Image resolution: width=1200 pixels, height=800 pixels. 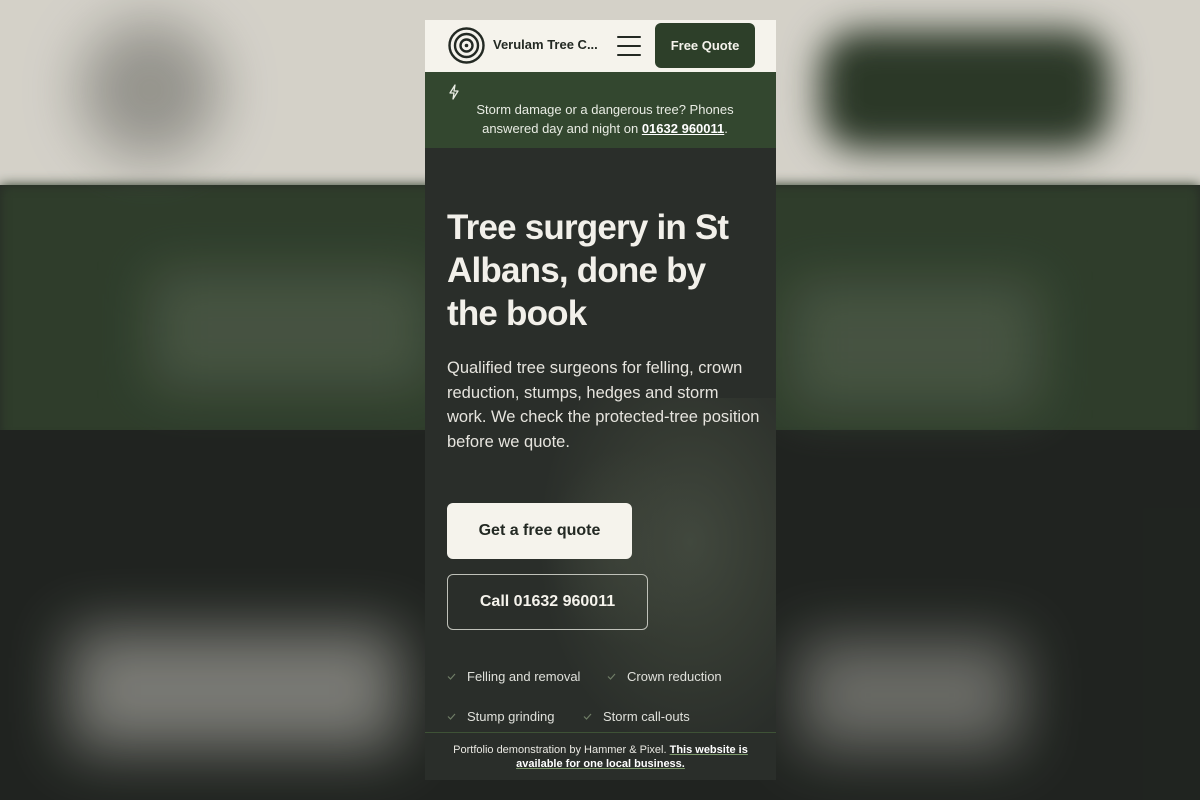 I want to click on feature-item: Storm call-outs, so click(x=636, y=716).